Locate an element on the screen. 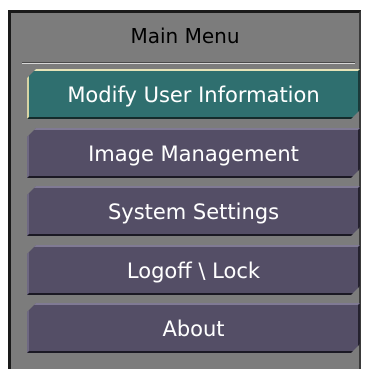 The width and height of the screenshot is (367, 369). system-settings-label: System Settings is located at coordinates (193, 212).